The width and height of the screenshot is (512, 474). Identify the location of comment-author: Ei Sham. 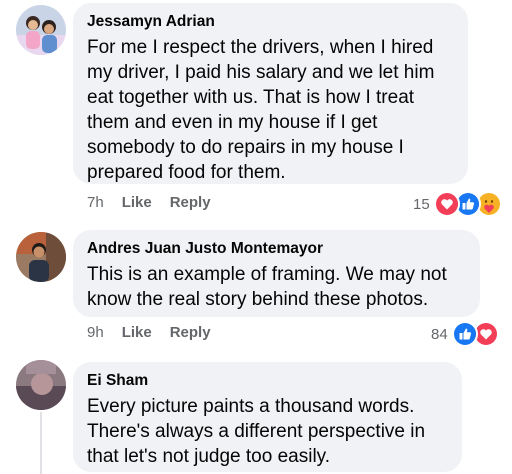
(267, 381).